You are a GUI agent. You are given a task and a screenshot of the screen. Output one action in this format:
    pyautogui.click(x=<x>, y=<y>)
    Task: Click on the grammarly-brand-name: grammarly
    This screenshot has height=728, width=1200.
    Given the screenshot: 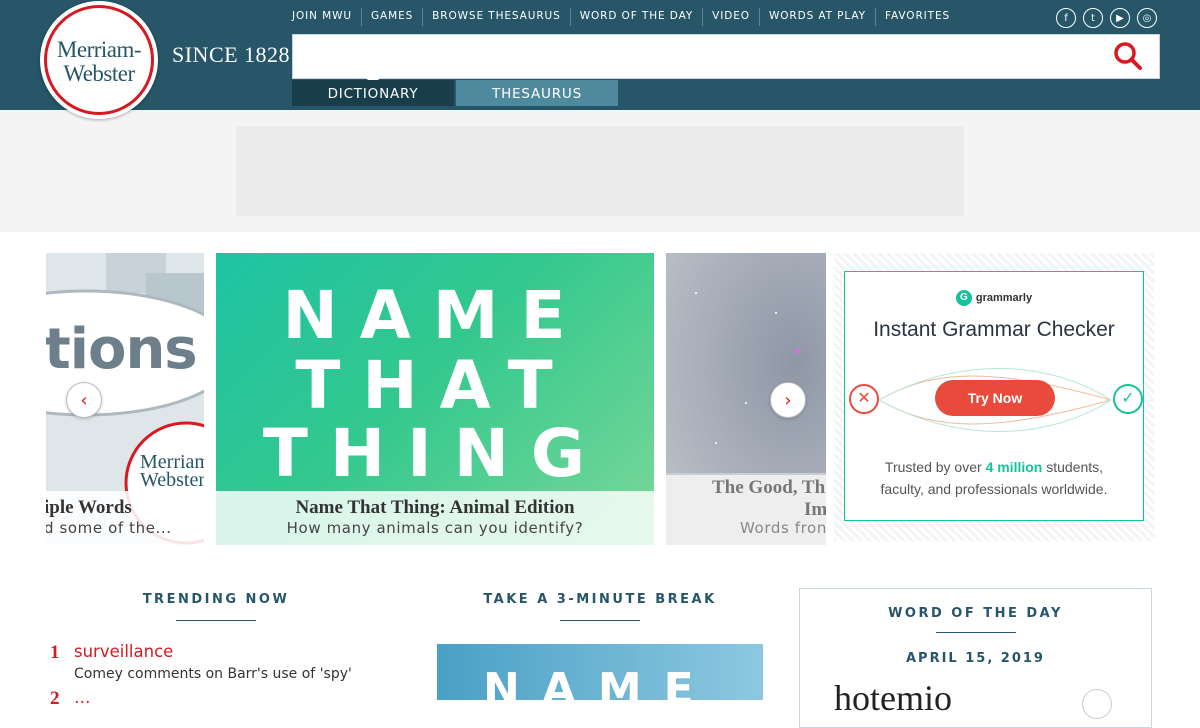 What is the action you would take?
    pyautogui.click(x=1004, y=298)
    